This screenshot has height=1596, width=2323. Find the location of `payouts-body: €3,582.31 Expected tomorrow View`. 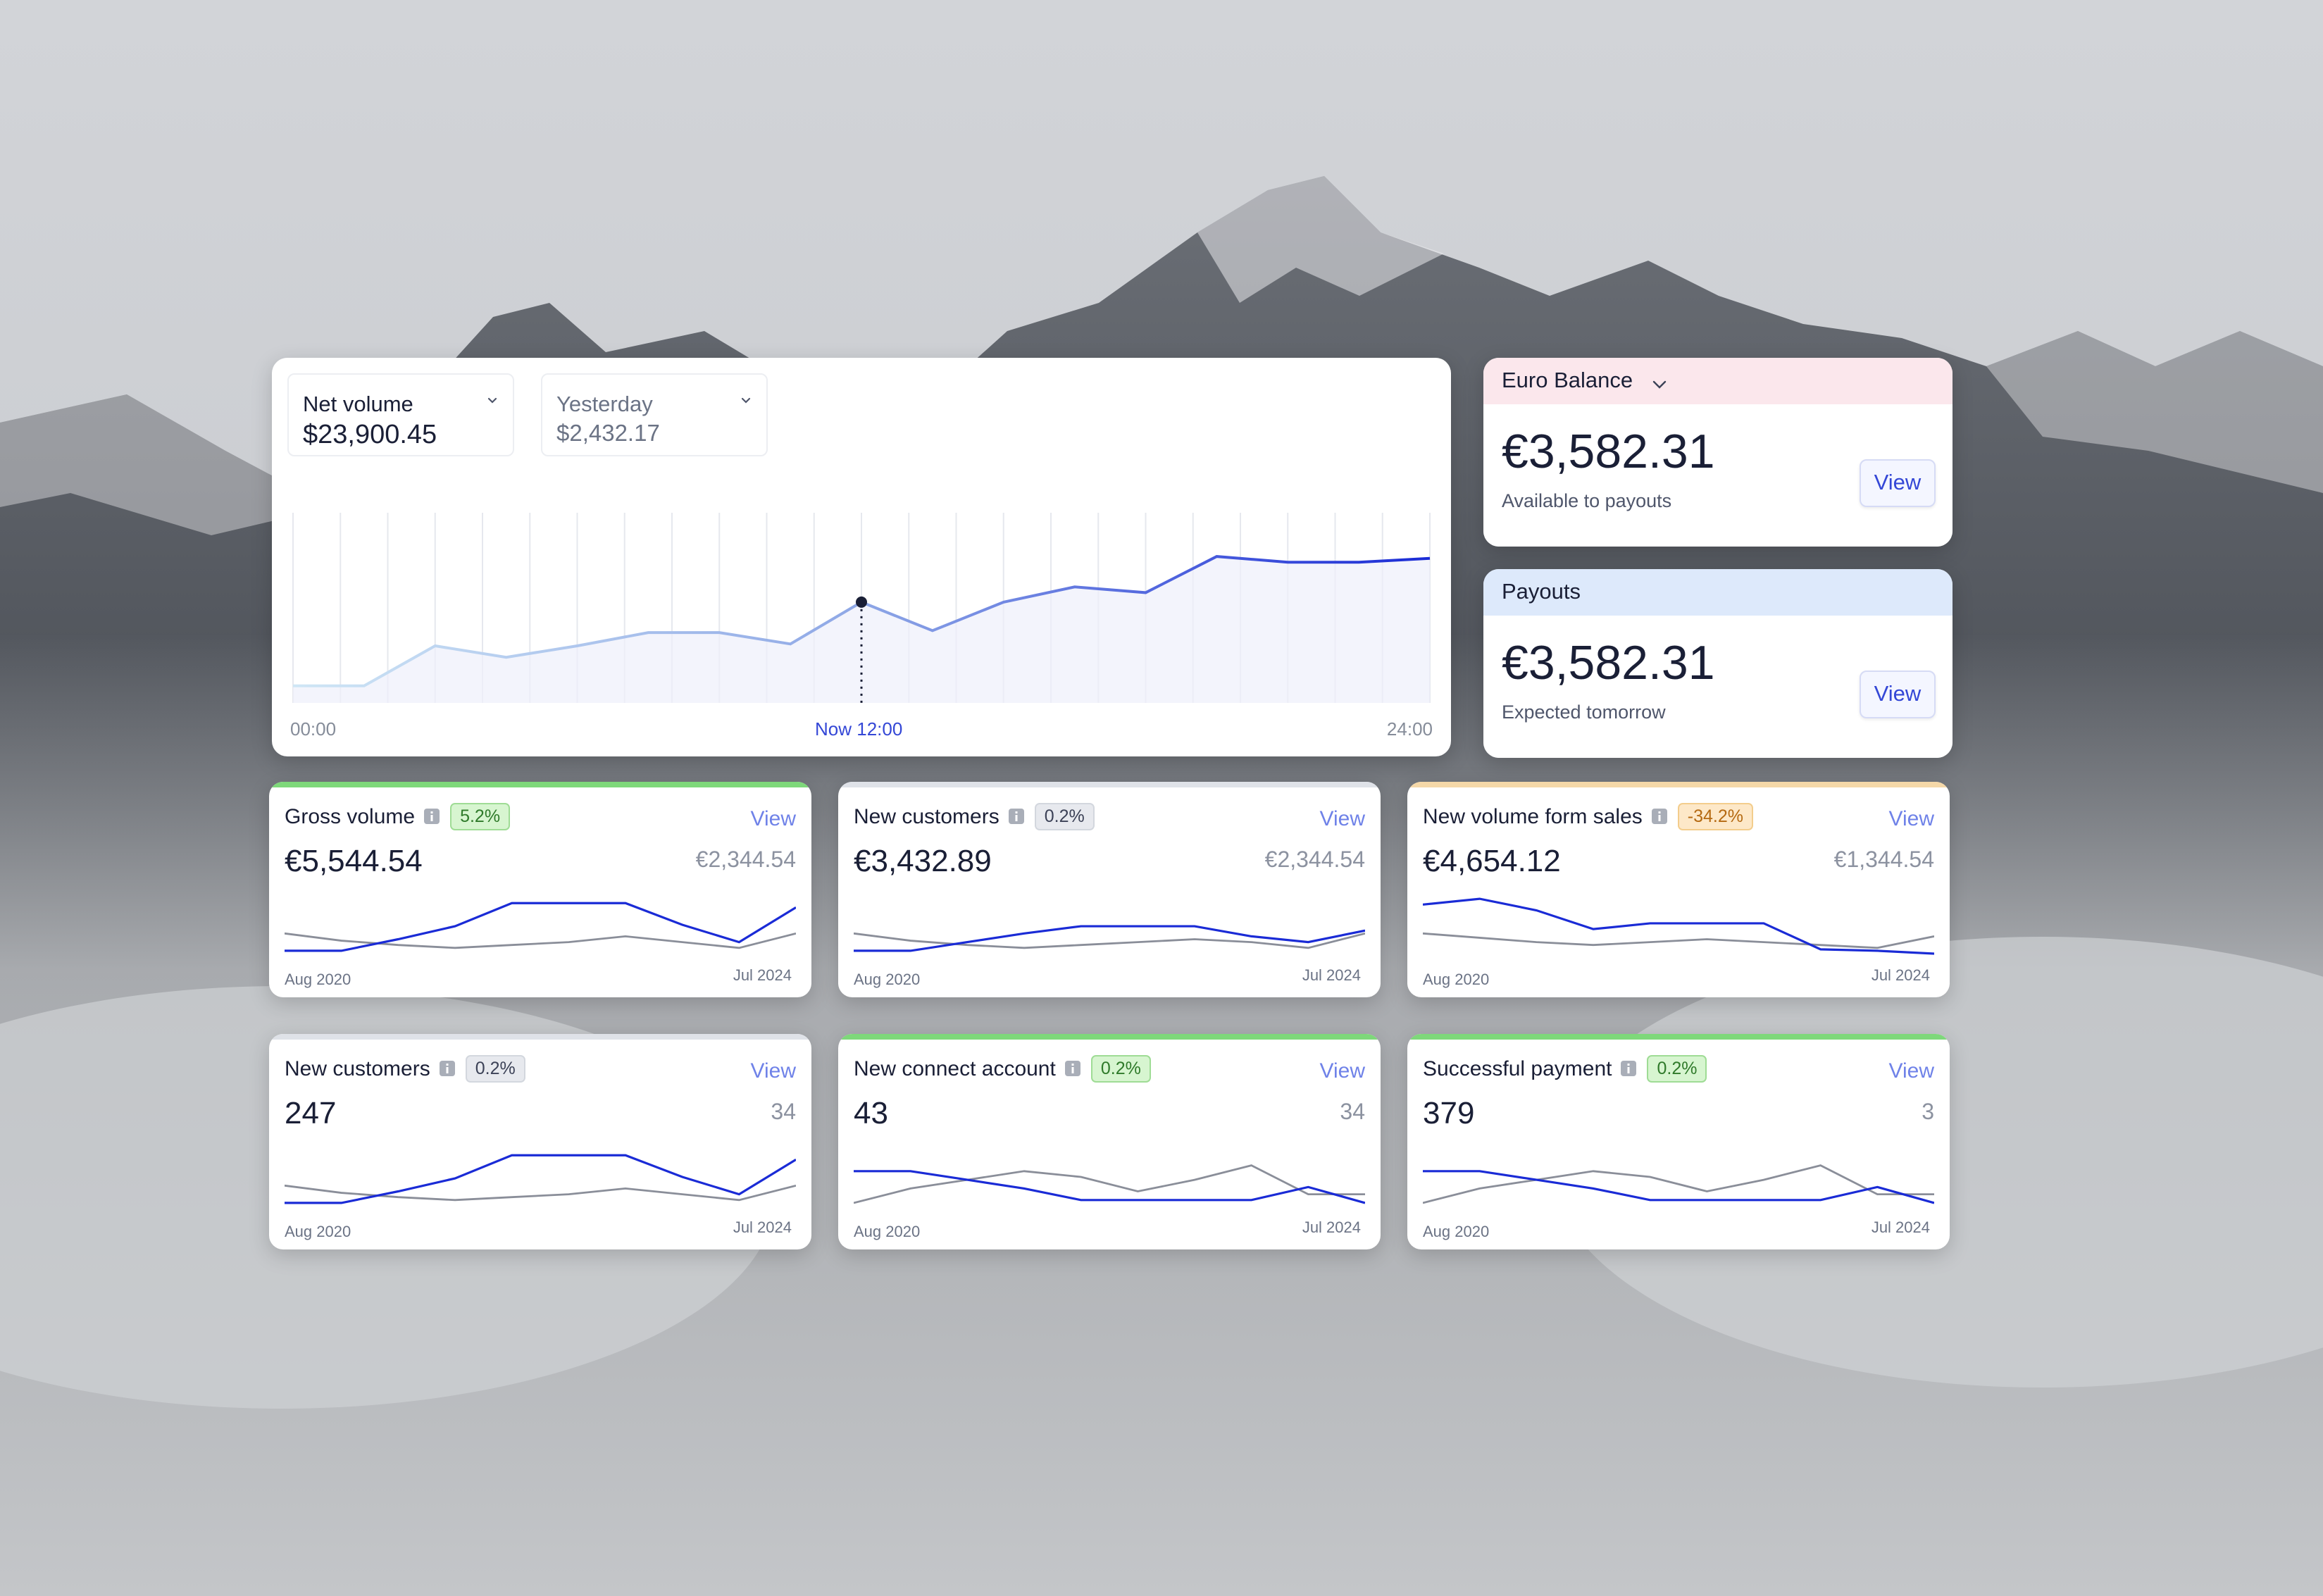

payouts-body: €3,582.31 Expected tomorrow View is located at coordinates (1718, 687).